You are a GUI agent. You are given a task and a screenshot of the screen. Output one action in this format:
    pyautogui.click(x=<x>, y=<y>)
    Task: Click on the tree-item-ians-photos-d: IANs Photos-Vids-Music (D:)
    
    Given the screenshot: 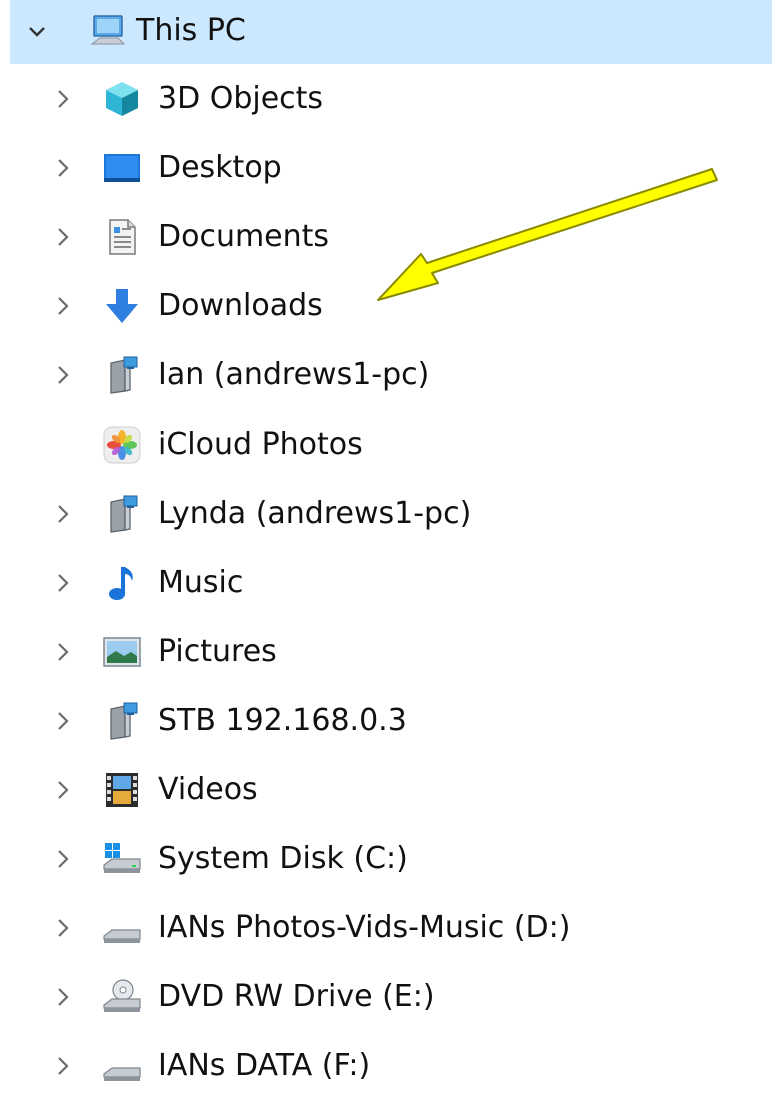 What is the action you would take?
    pyautogui.click(x=386, y=927)
    